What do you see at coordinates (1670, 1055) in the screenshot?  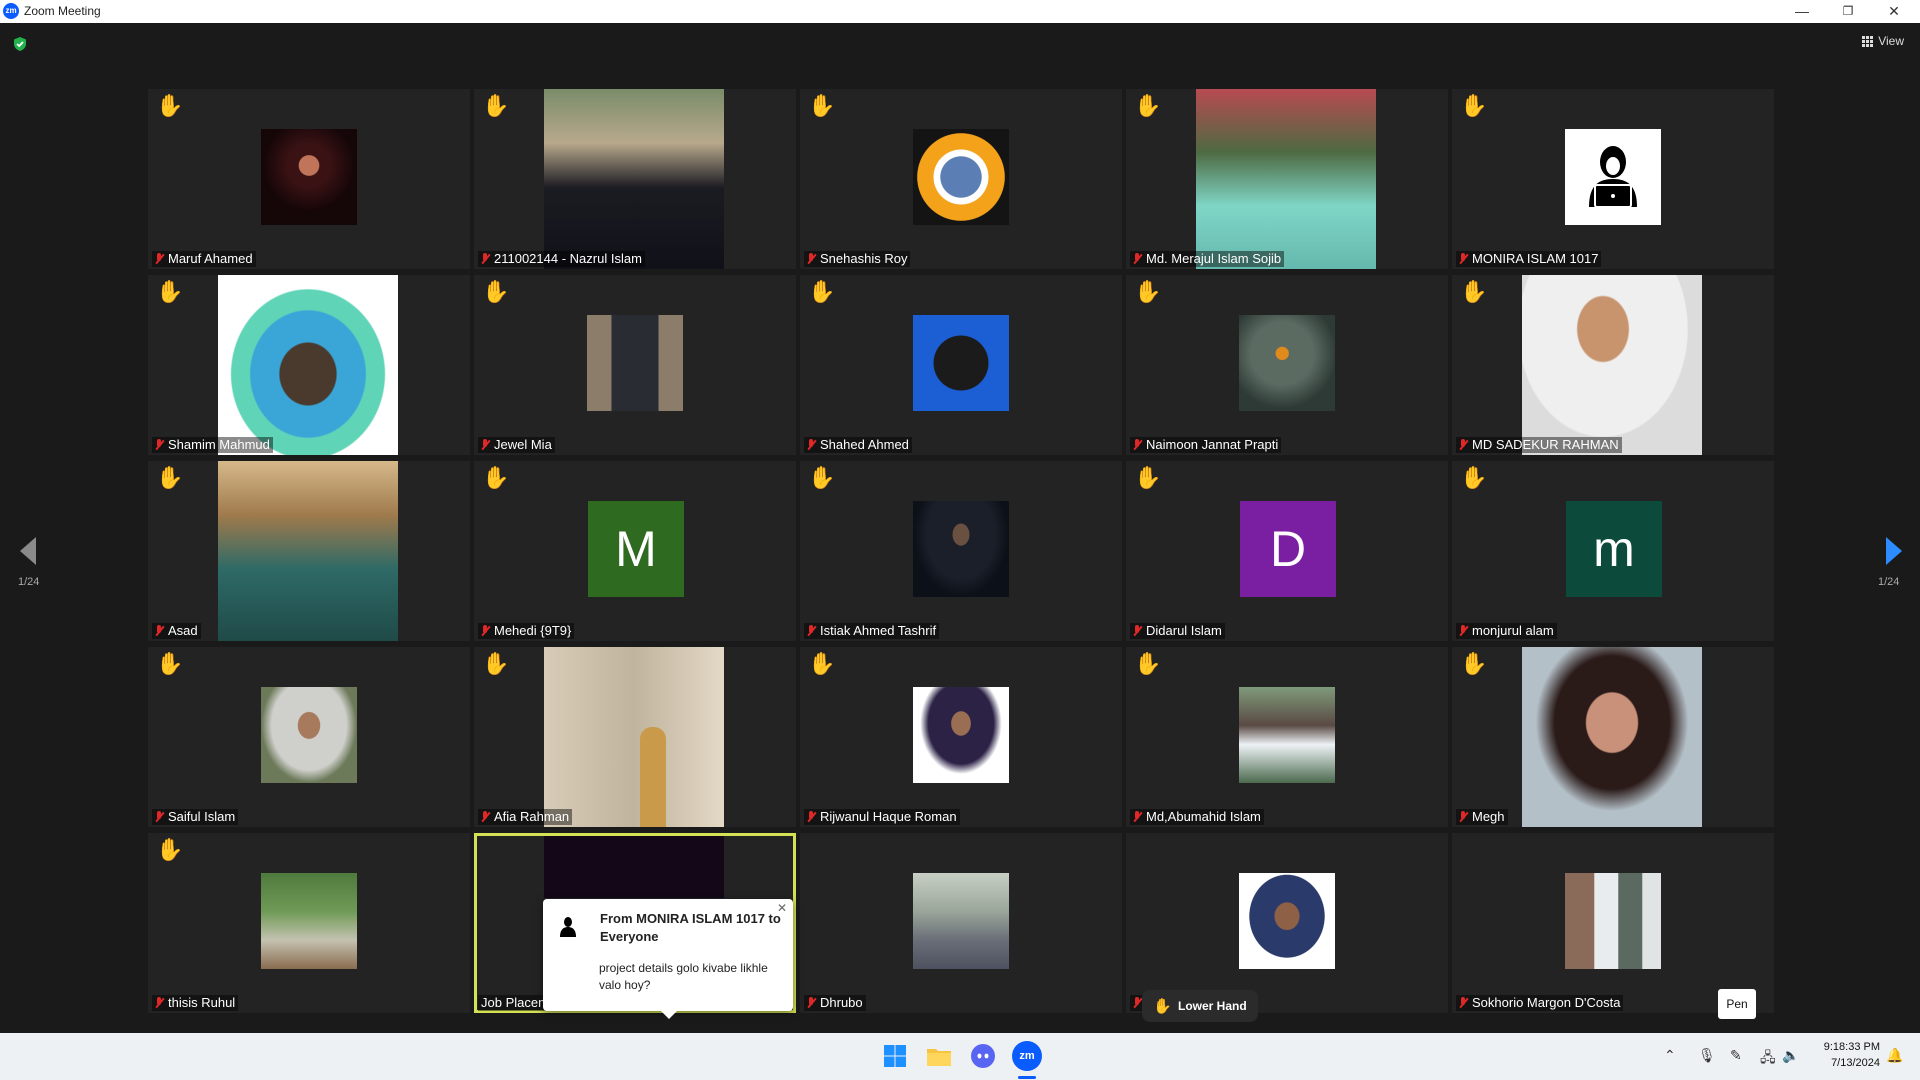 I see `chevron-up-icon: ⌃` at bounding box center [1670, 1055].